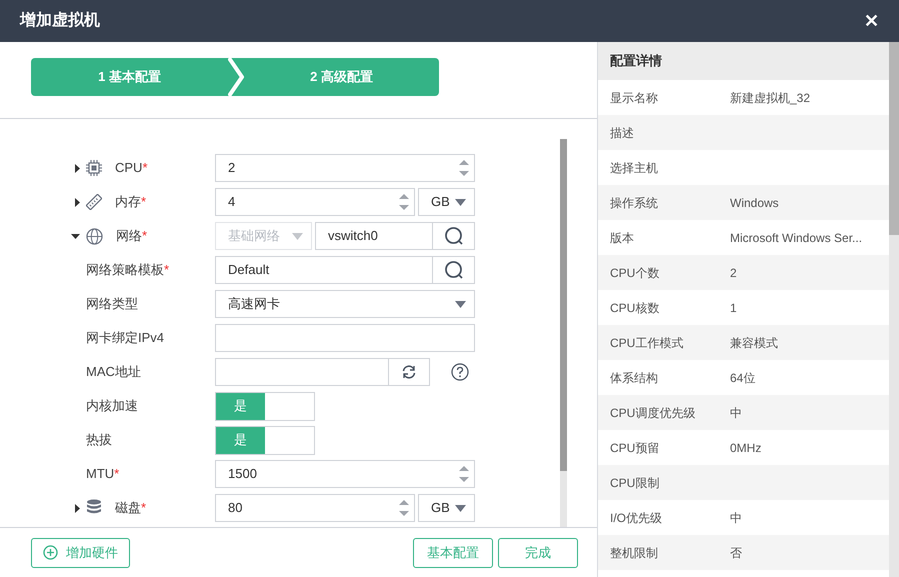 This screenshot has width=899, height=577. Describe the element at coordinates (112, 304) in the screenshot. I see `field-label: 网络类型` at that location.